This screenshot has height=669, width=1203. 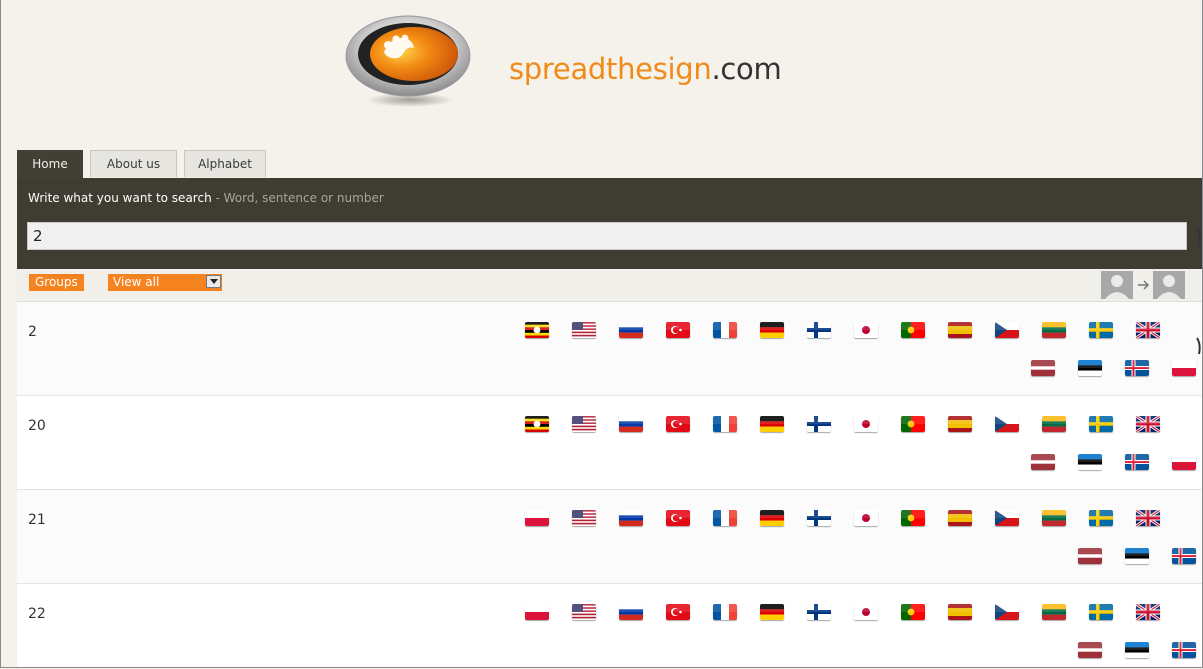 What do you see at coordinates (120, 198) in the screenshot?
I see `search-label-main: Write what you want to search` at bounding box center [120, 198].